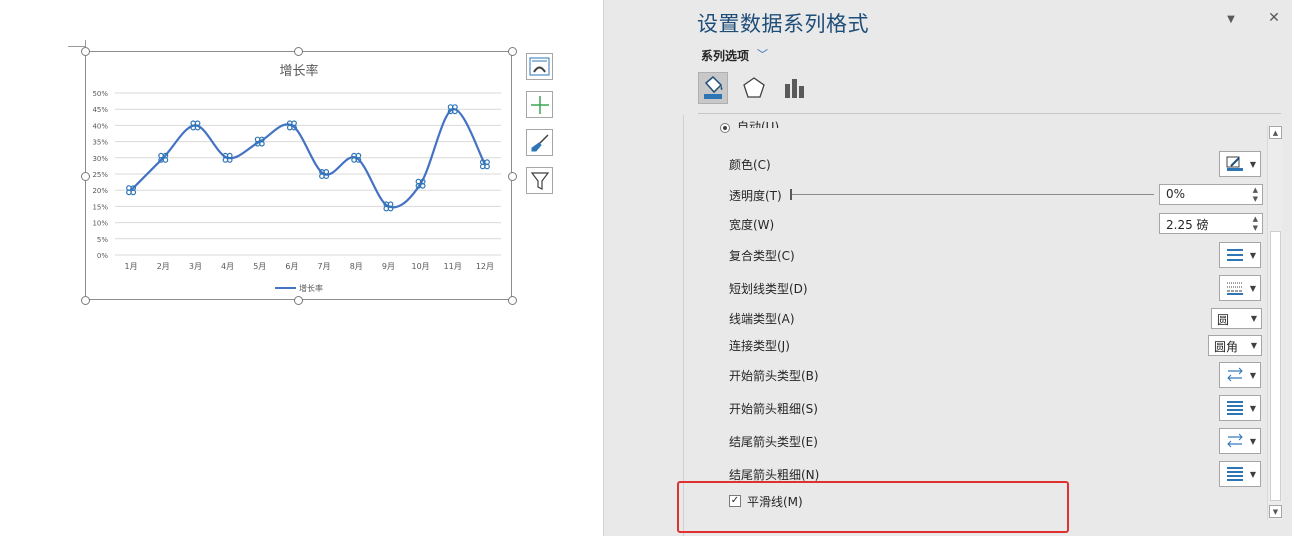 The height and width of the screenshot is (536, 1292). What do you see at coordinates (512, 176) in the screenshot?
I see `resize-handle-e` at bounding box center [512, 176].